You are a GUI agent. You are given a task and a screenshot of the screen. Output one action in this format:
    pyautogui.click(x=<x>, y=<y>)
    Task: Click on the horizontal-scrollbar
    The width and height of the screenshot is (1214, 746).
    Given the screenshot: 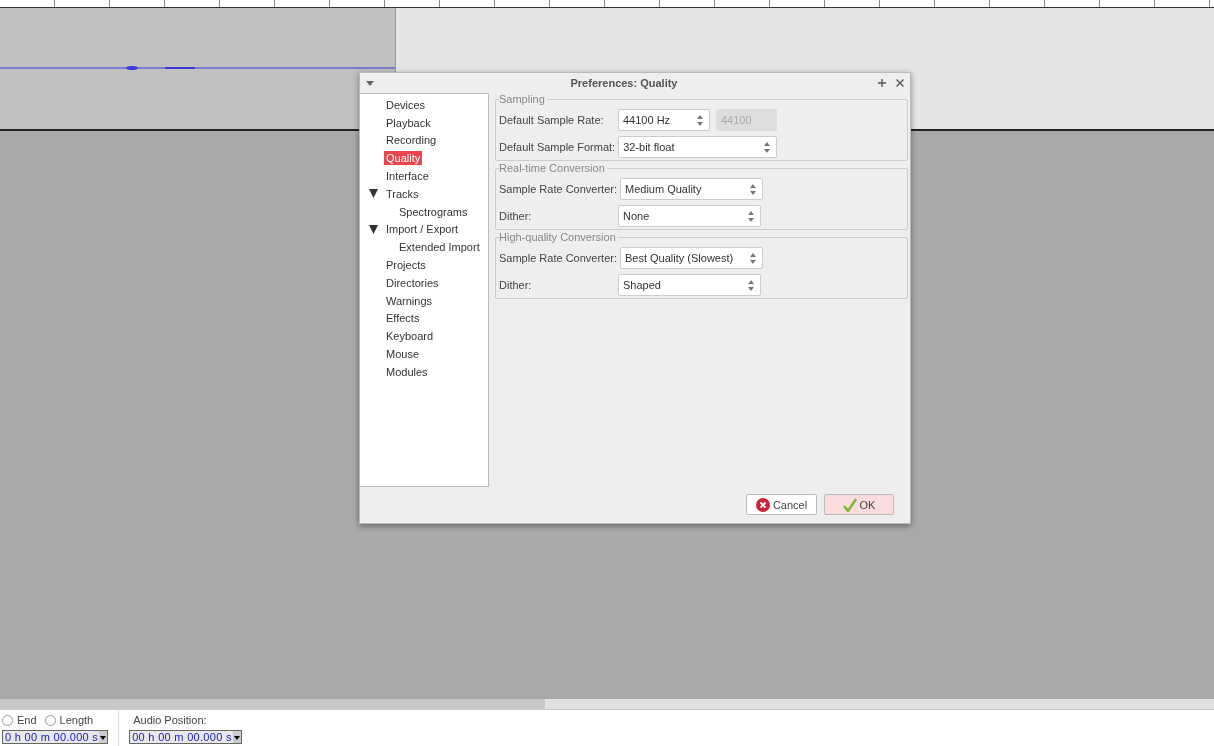 What is the action you would take?
    pyautogui.click(x=607, y=704)
    